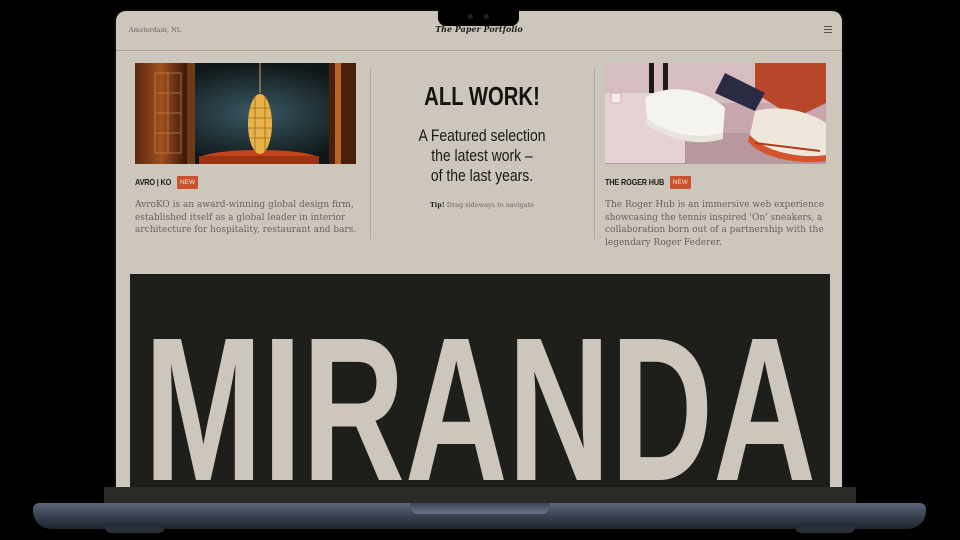 The image size is (960, 540). I want to click on subtitle-line: A Featured selection, so click(482, 135).